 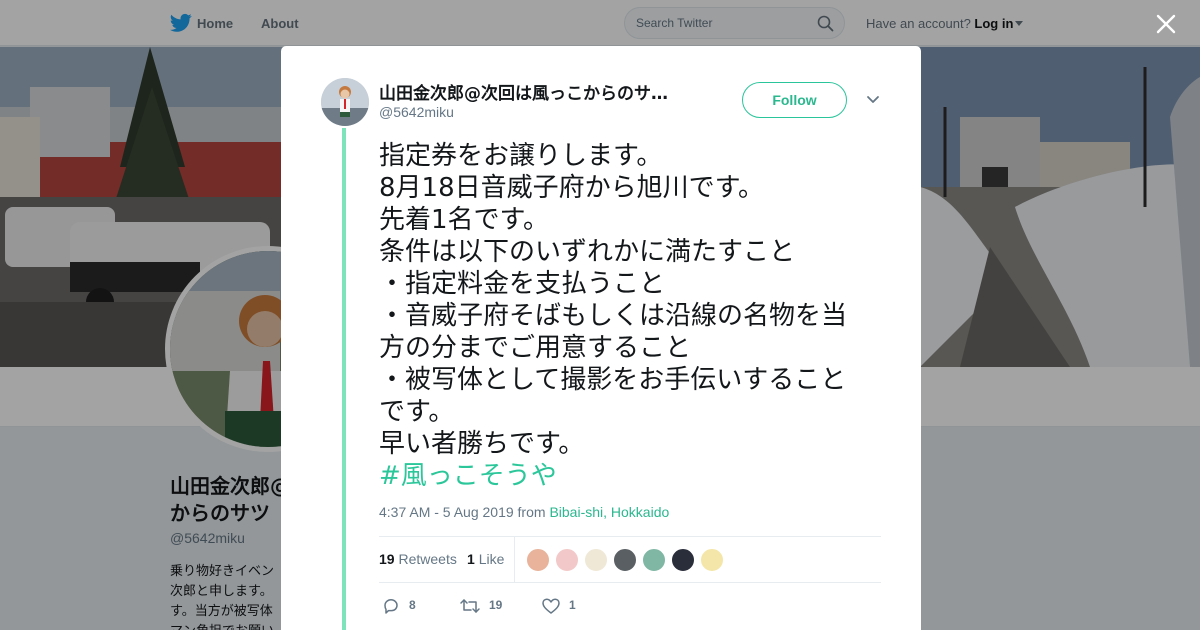 What do you see at coordinates (387, 559) in the screenshot?
I see `retweets-count: 19` at bounding box center [387, 559].